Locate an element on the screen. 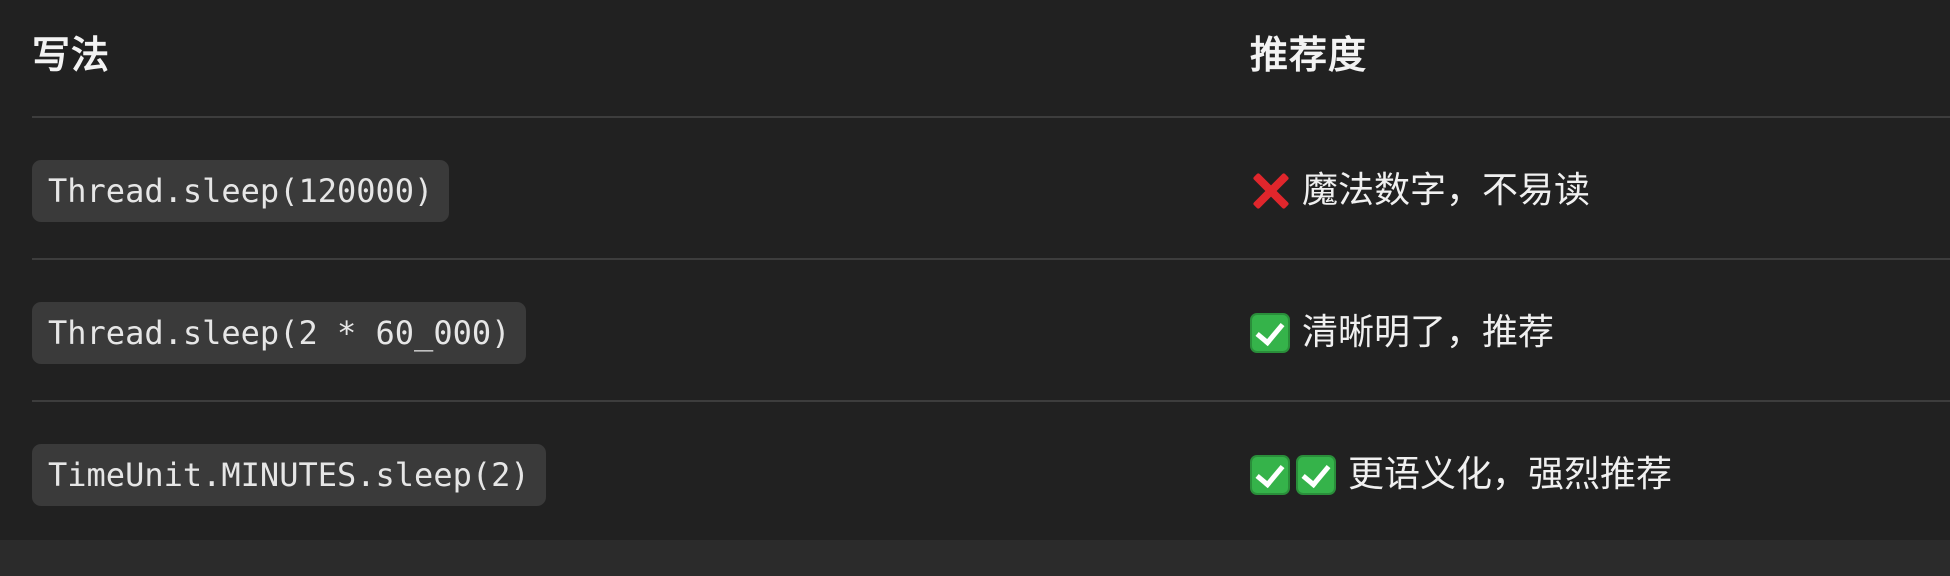  column-header-syntax: 写法 is located at coordinates (71, 55).